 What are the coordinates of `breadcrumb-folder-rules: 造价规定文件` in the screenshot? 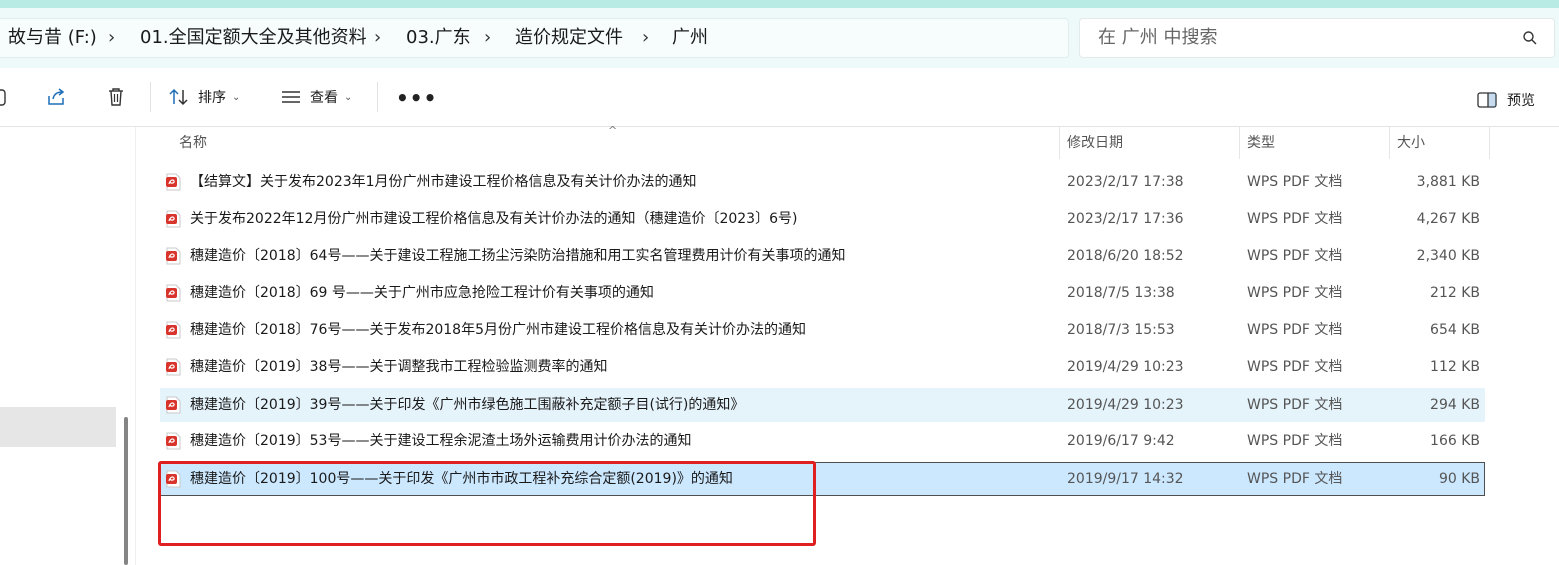 It's located at (569, 38).